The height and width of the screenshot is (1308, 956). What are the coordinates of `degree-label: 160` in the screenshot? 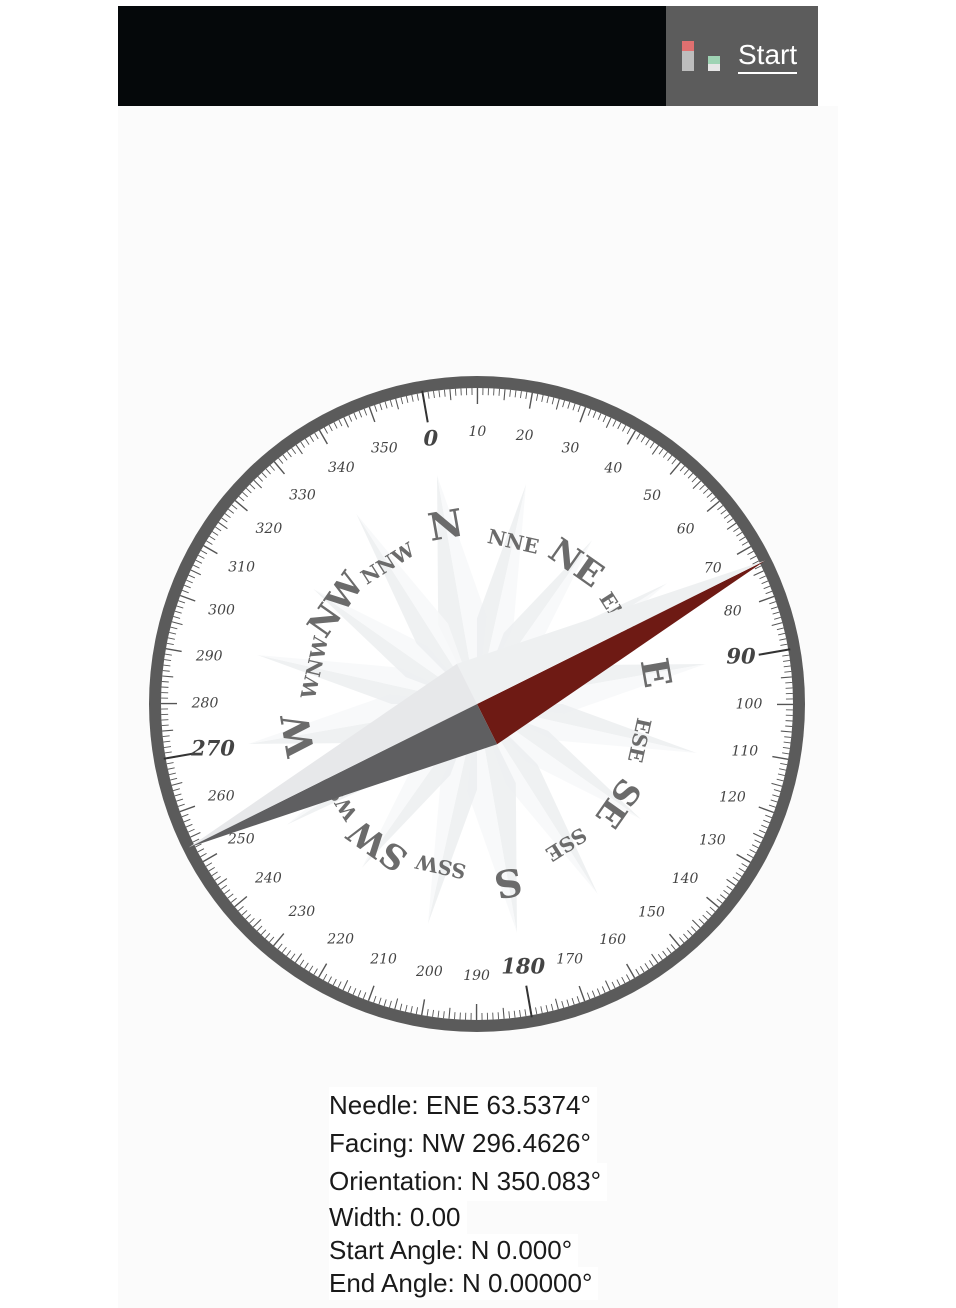 It's located at (612, 940).